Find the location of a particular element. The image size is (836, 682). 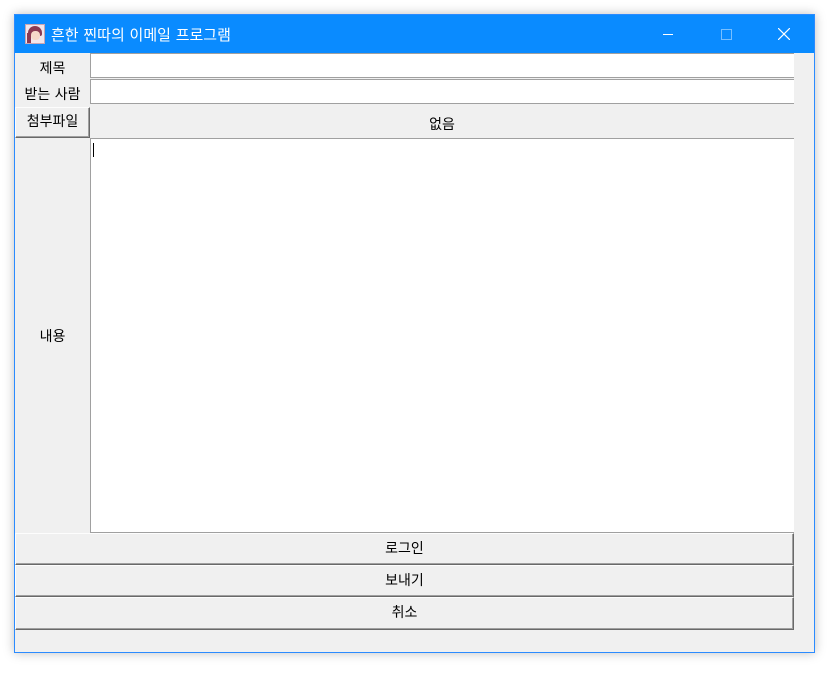

maximize-button is located at coordinates (726, 34).